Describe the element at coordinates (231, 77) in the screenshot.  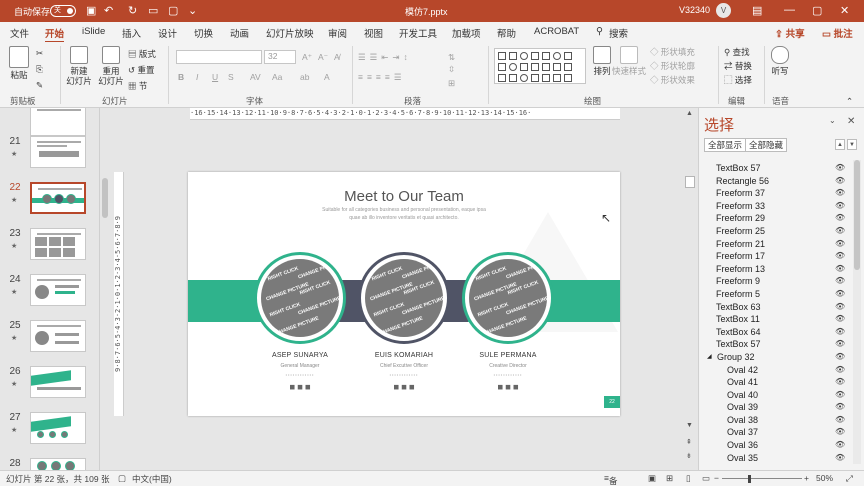
I see `strikethrough-button: S` at that location.